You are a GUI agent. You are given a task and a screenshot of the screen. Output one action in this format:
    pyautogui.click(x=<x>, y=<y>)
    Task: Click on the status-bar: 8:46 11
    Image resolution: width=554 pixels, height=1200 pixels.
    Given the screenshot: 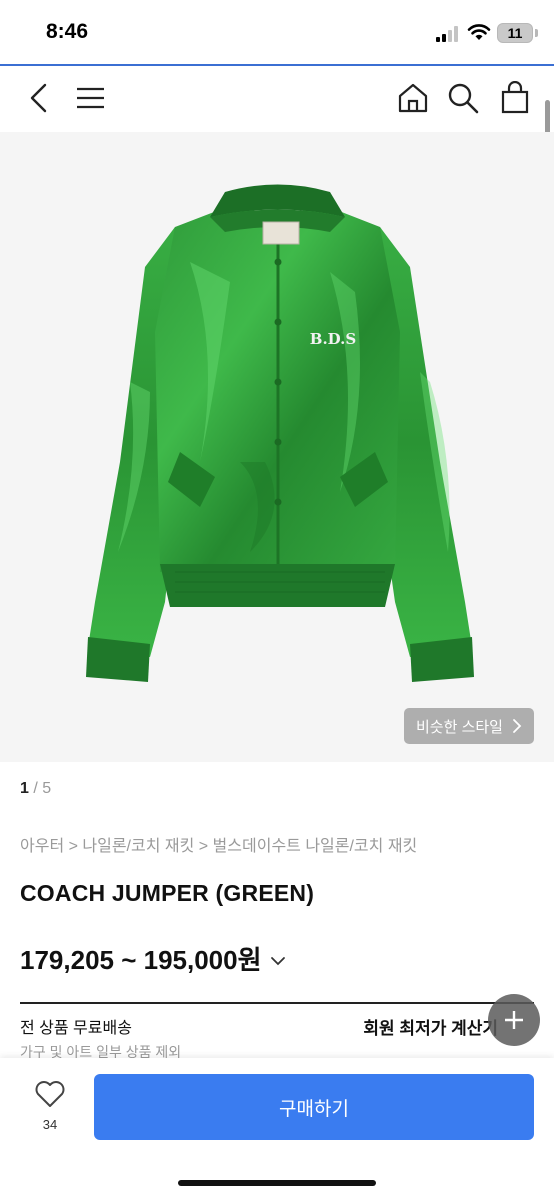 What is the action you would take?
    pyautogui.click(x=277, y=32)
    